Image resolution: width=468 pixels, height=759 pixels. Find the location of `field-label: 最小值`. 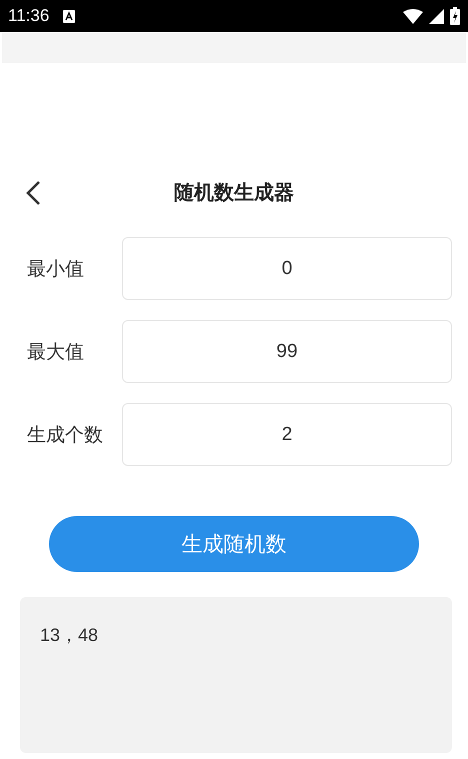

field-label: 最小值 is located at coordinates (56, 269).